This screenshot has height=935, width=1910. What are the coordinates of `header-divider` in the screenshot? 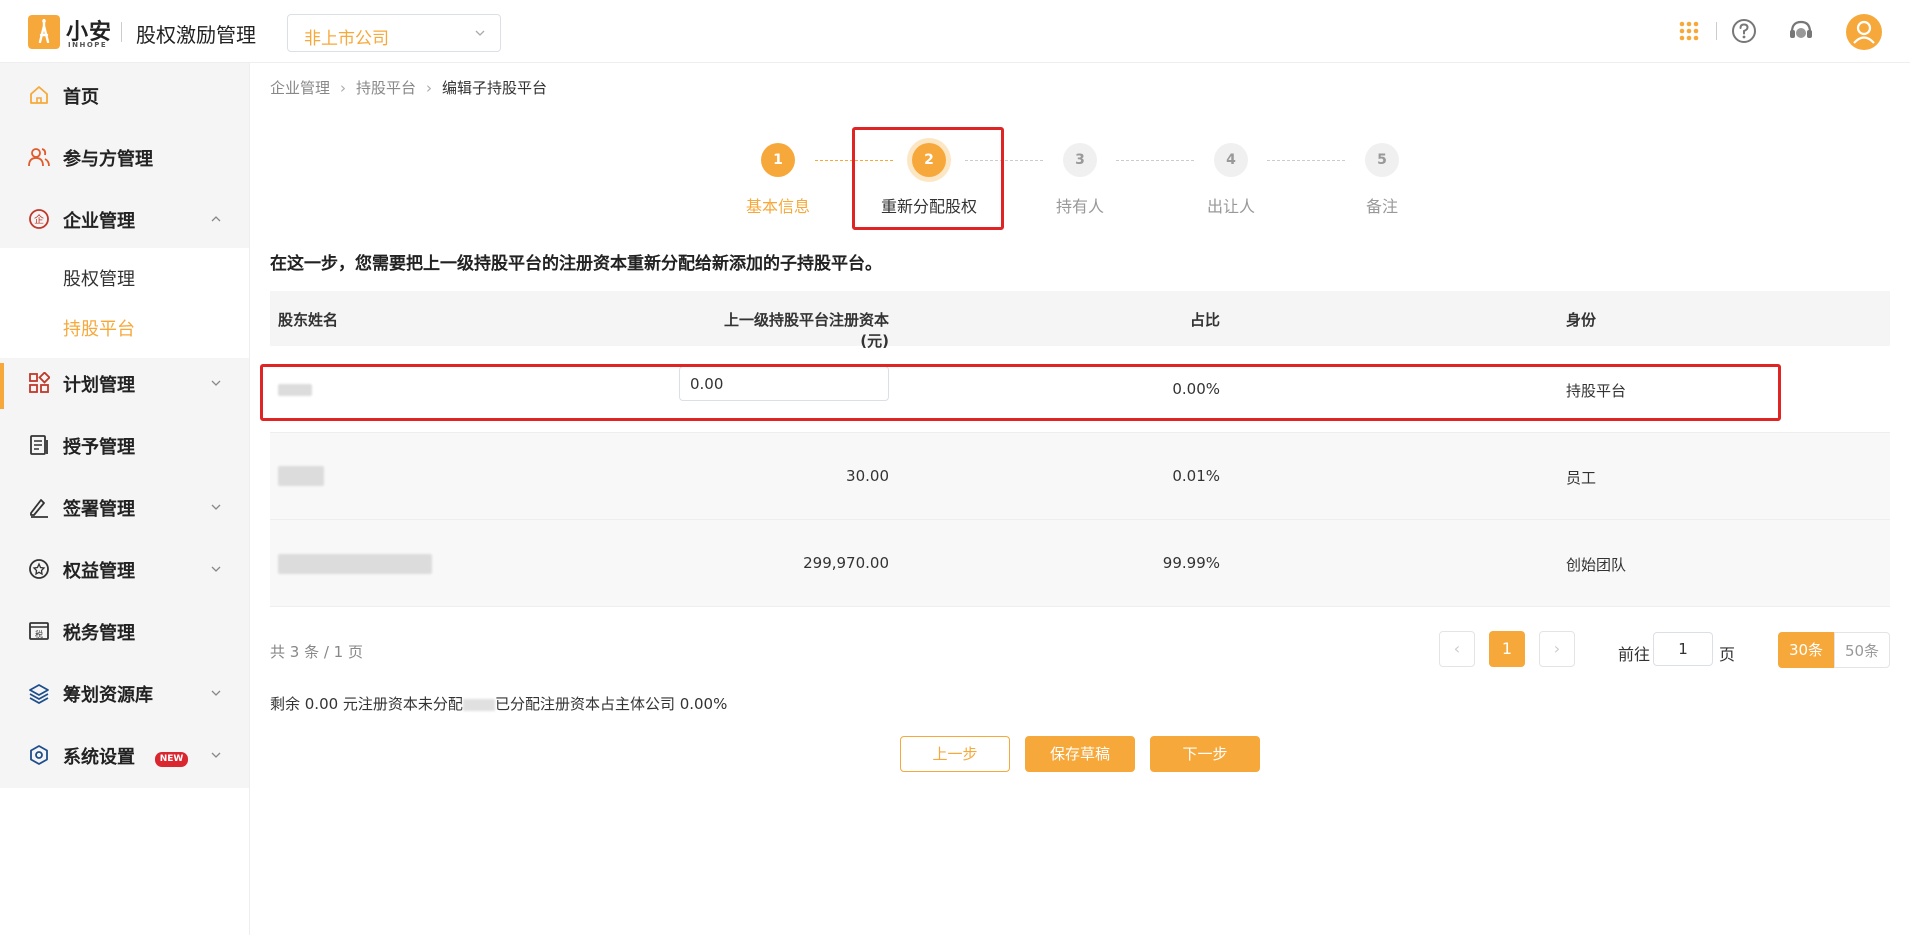 It's located at (1716, 31).